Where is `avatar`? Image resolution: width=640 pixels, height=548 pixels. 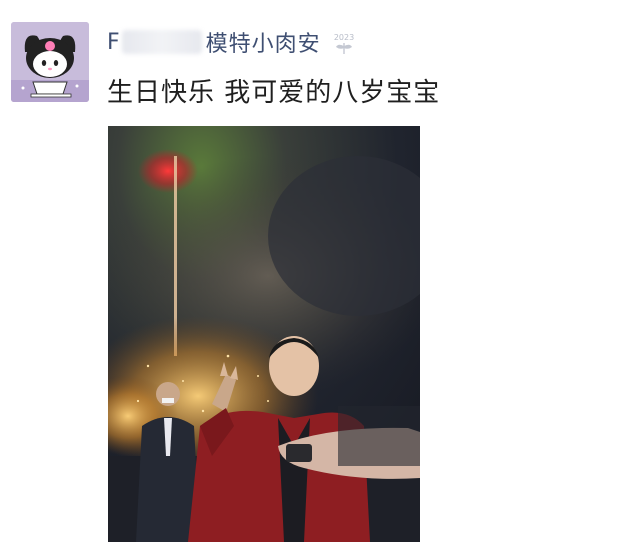
avatar is located at coordinates (50, 62).